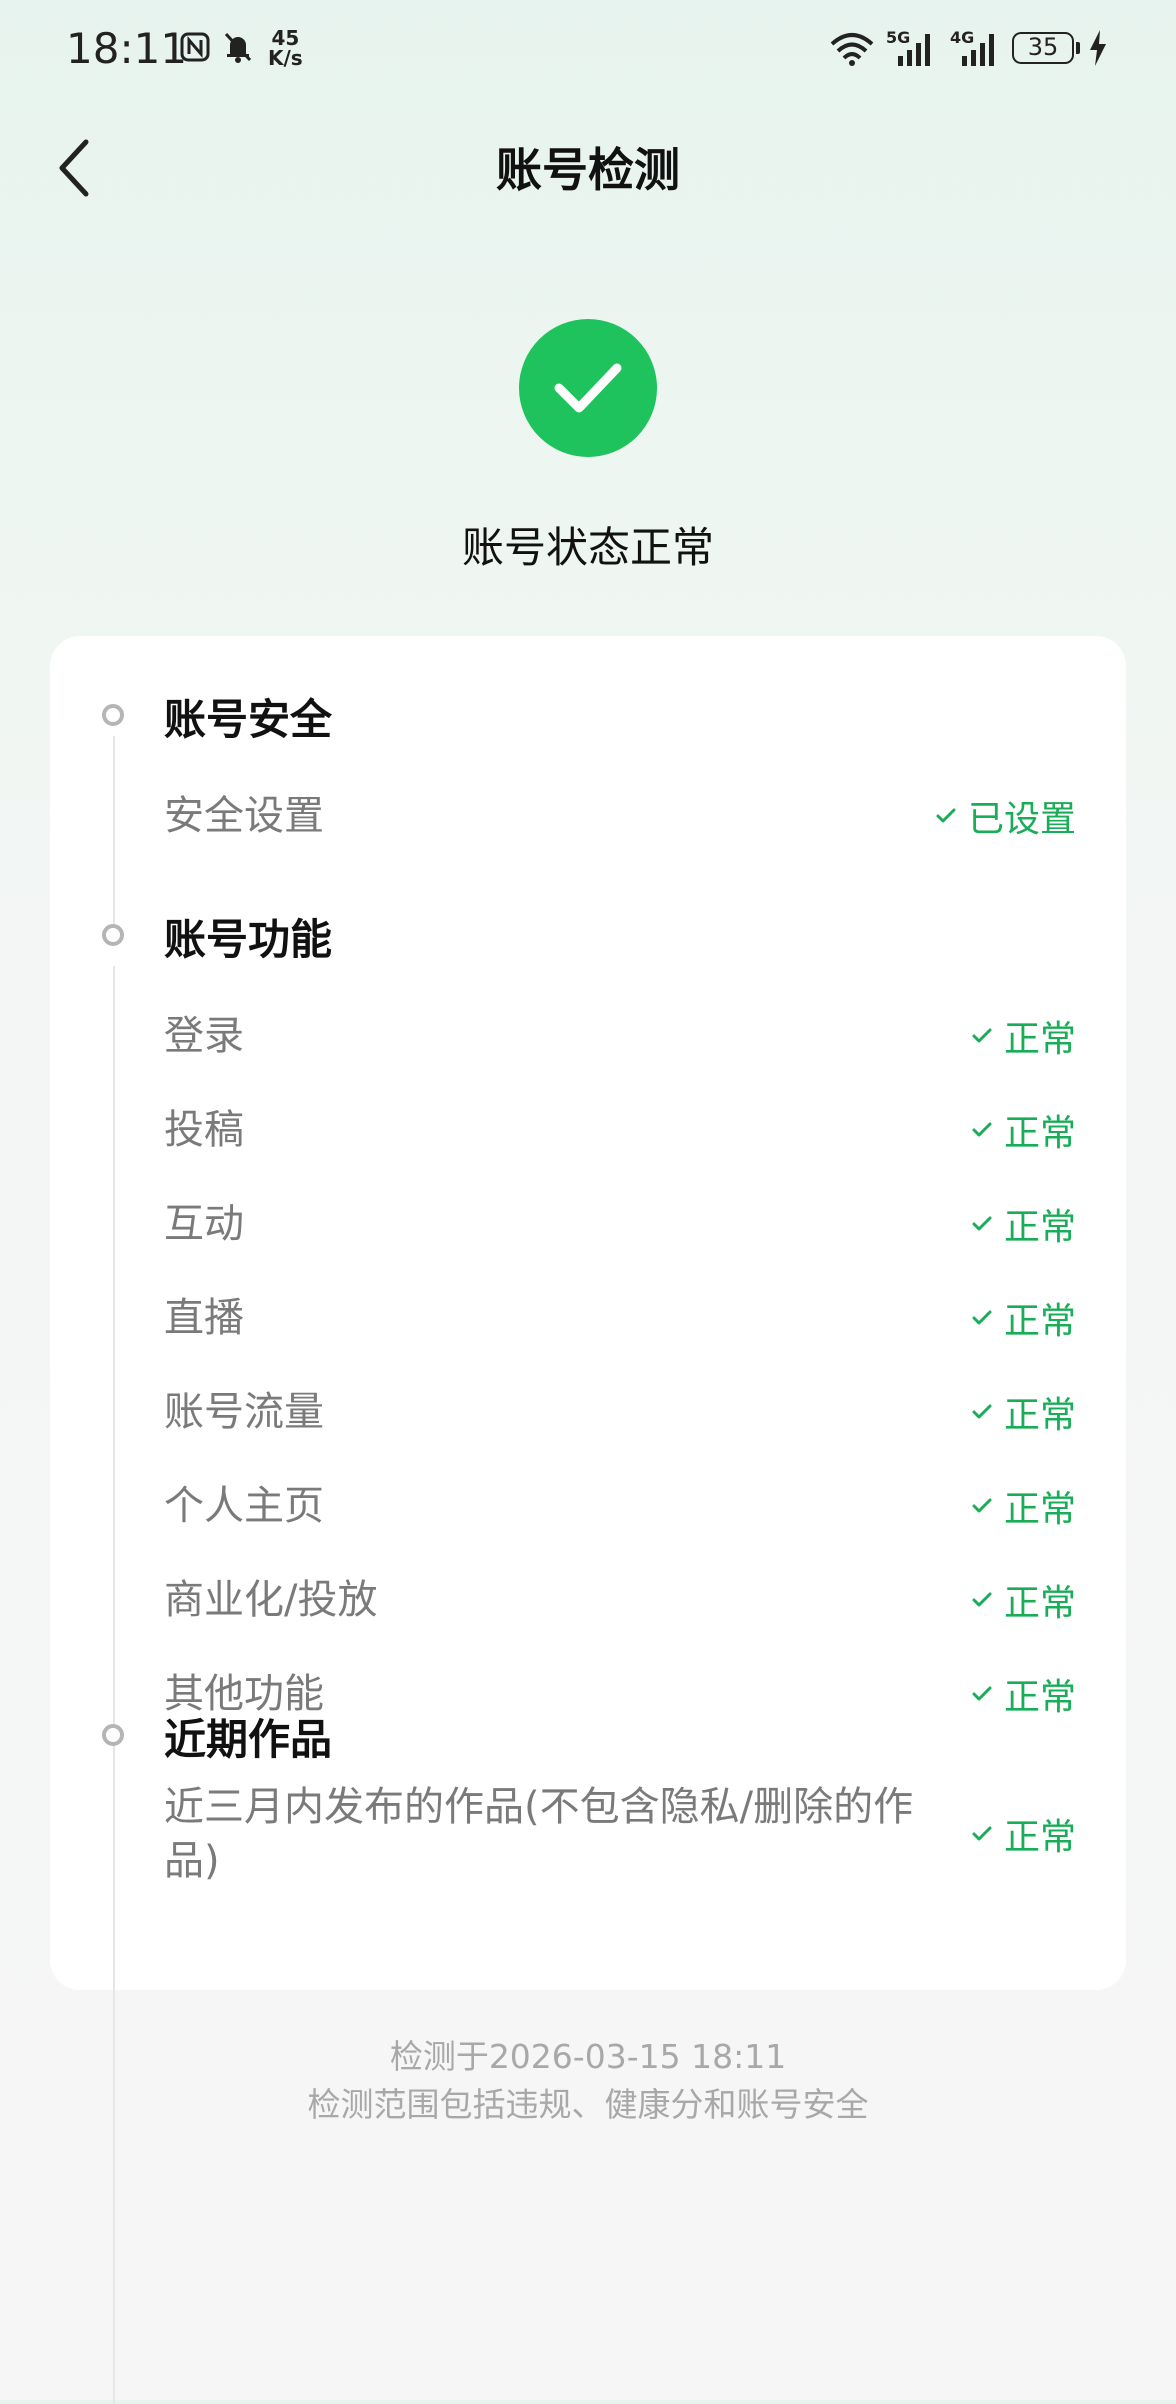 The width and height of the screenshot is (1176, 2404). I want to click on status-time: 18:11, so click(127, 48).